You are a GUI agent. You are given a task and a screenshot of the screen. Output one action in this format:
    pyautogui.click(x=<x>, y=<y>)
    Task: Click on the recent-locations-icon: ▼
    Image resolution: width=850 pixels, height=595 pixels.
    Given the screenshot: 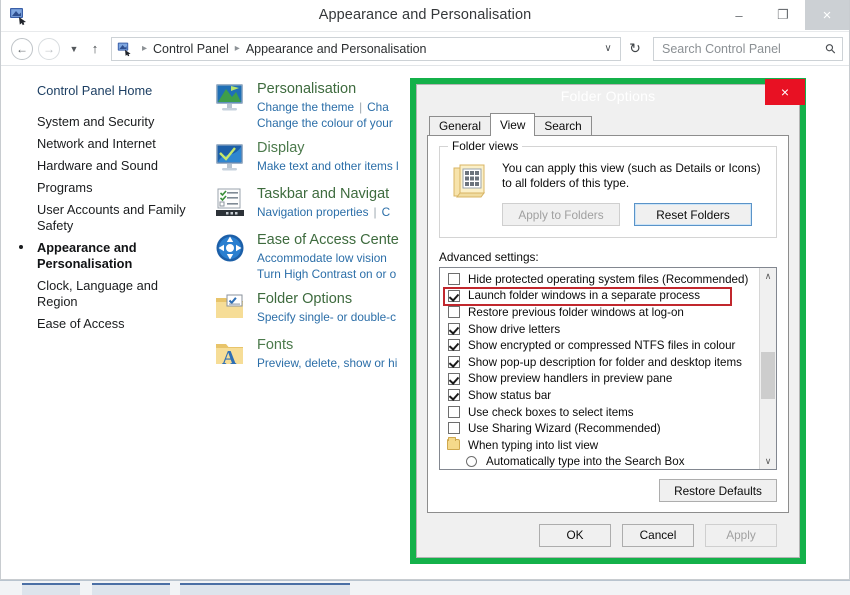 What is the action you would take?
    pyautogui.click(x=74, y=49)
    